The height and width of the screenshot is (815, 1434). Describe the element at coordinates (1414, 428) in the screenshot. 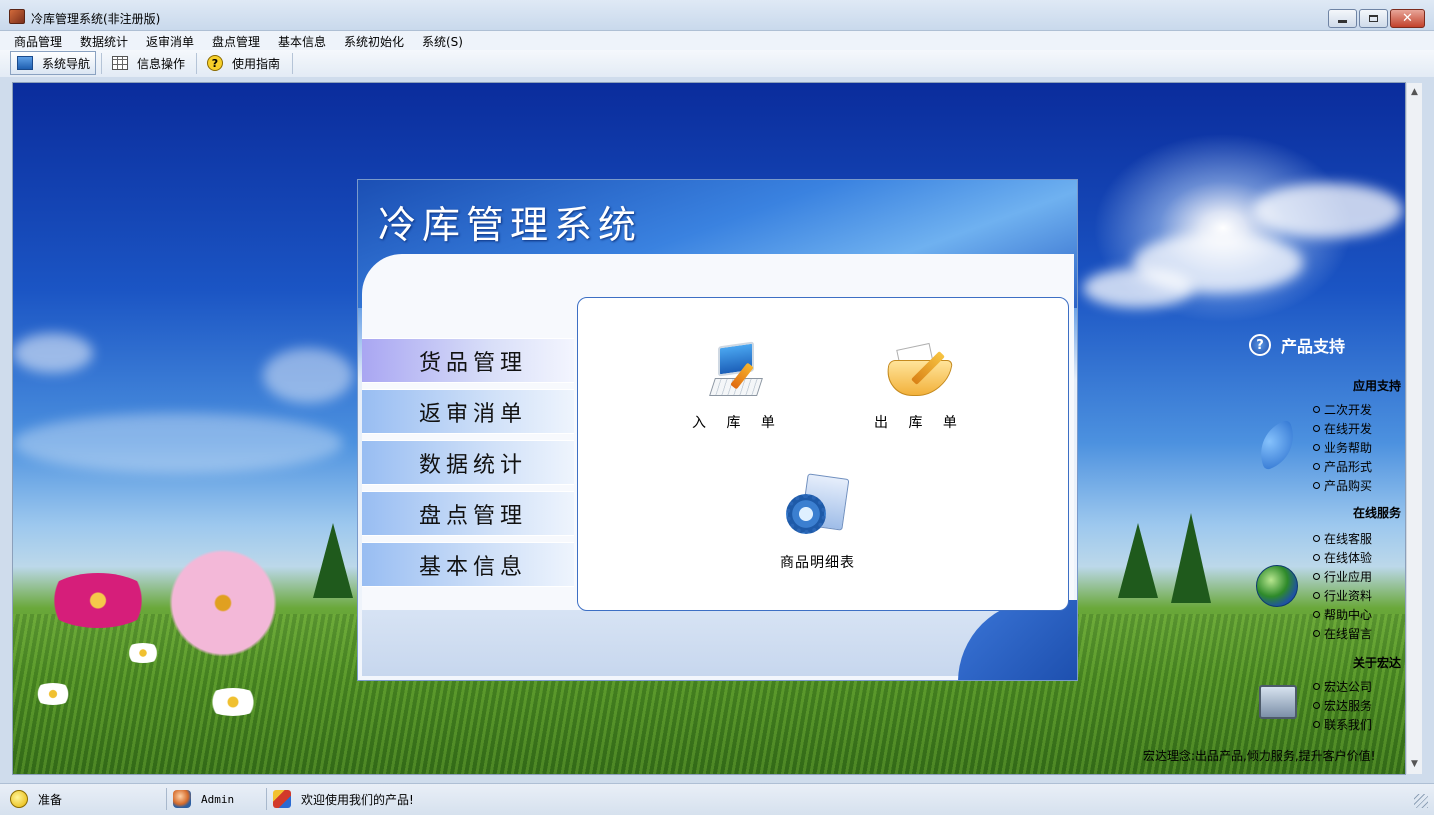

I see `vertical-scrollbar: ▲ ▼` at that location.